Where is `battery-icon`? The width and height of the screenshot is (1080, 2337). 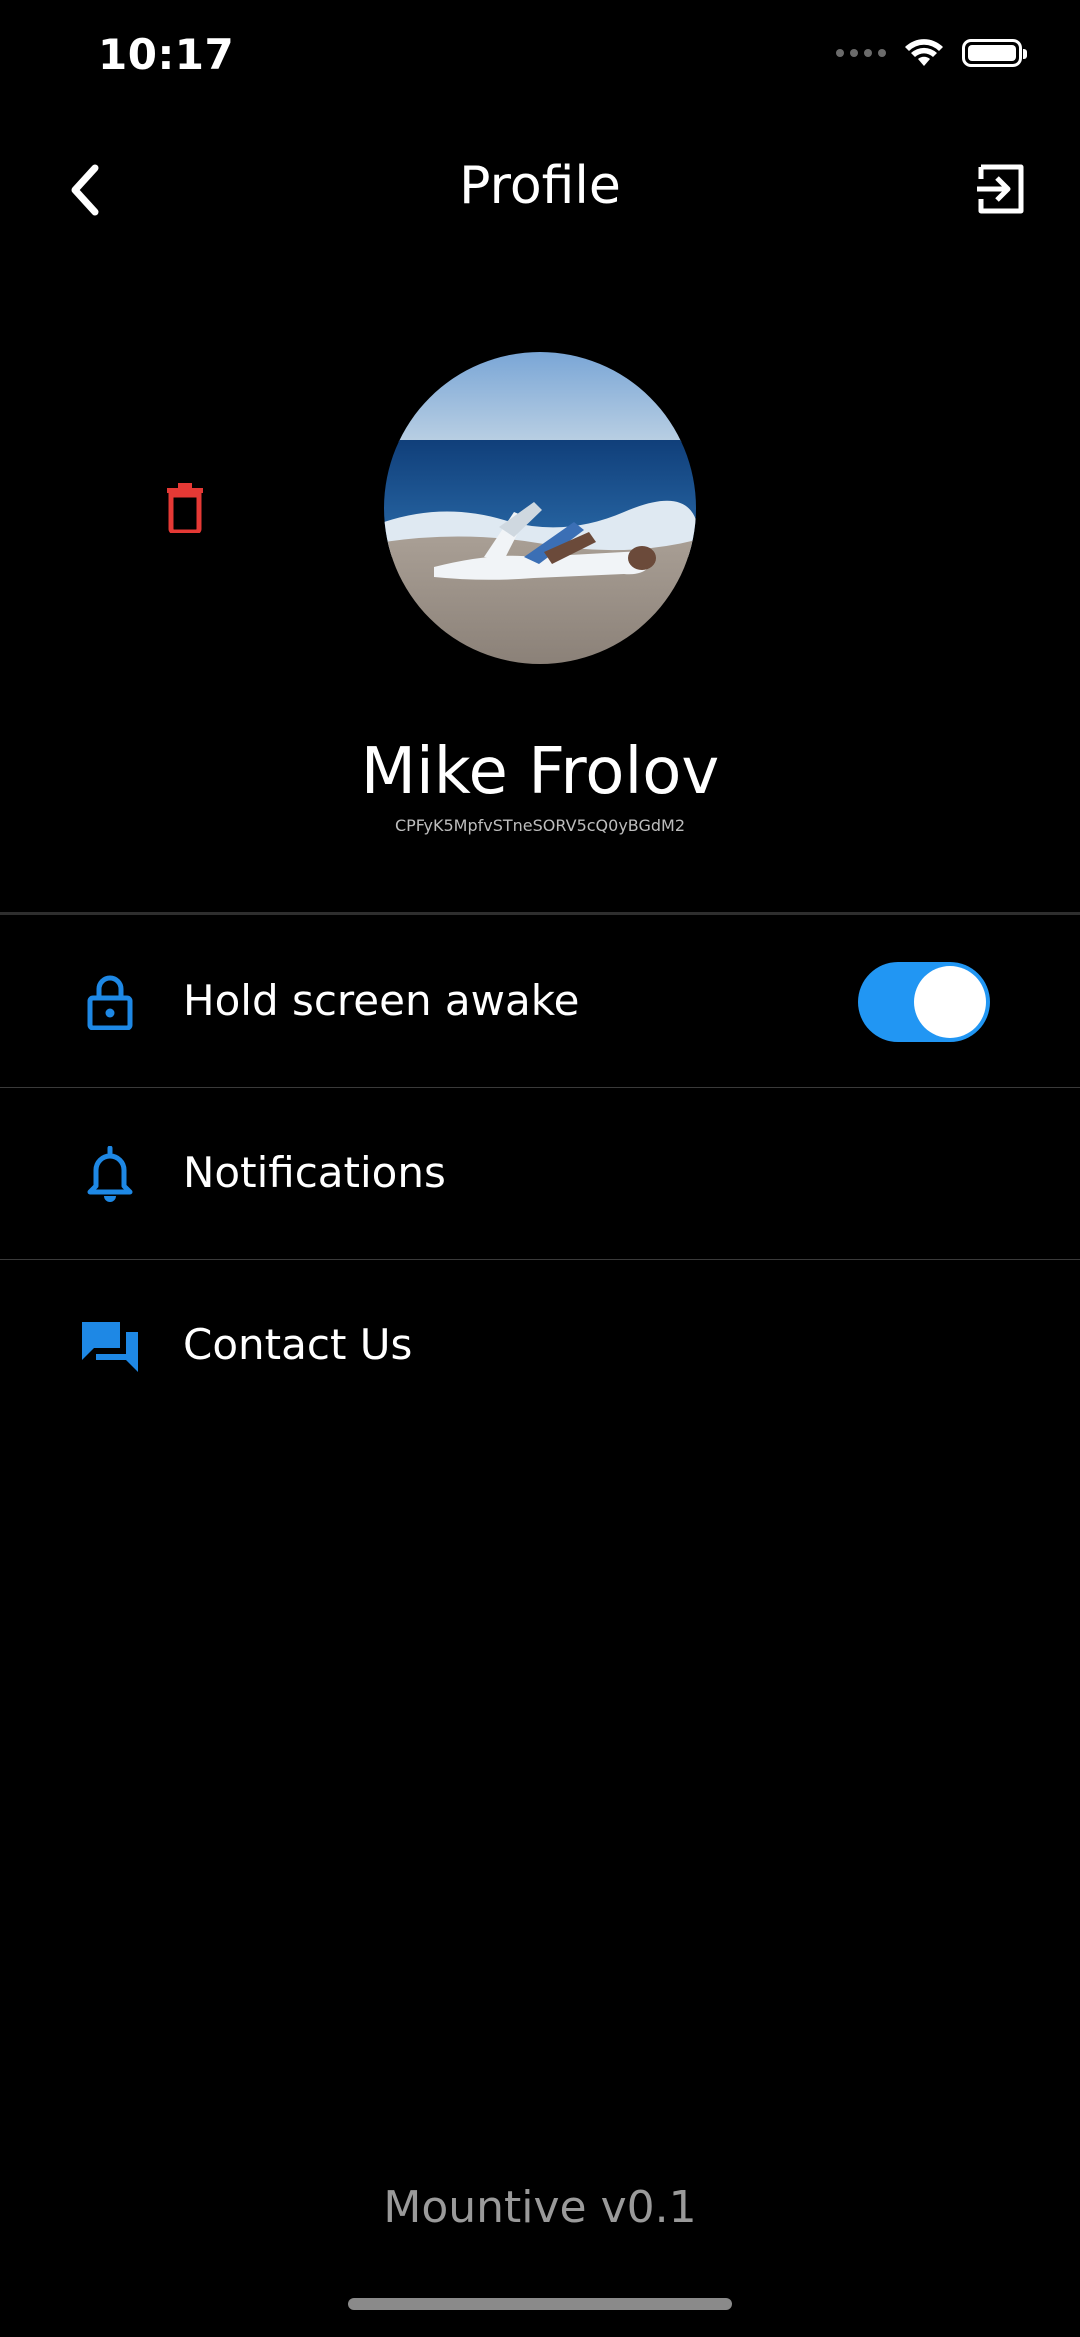
battery-icon is located at coordinates (994, 53).